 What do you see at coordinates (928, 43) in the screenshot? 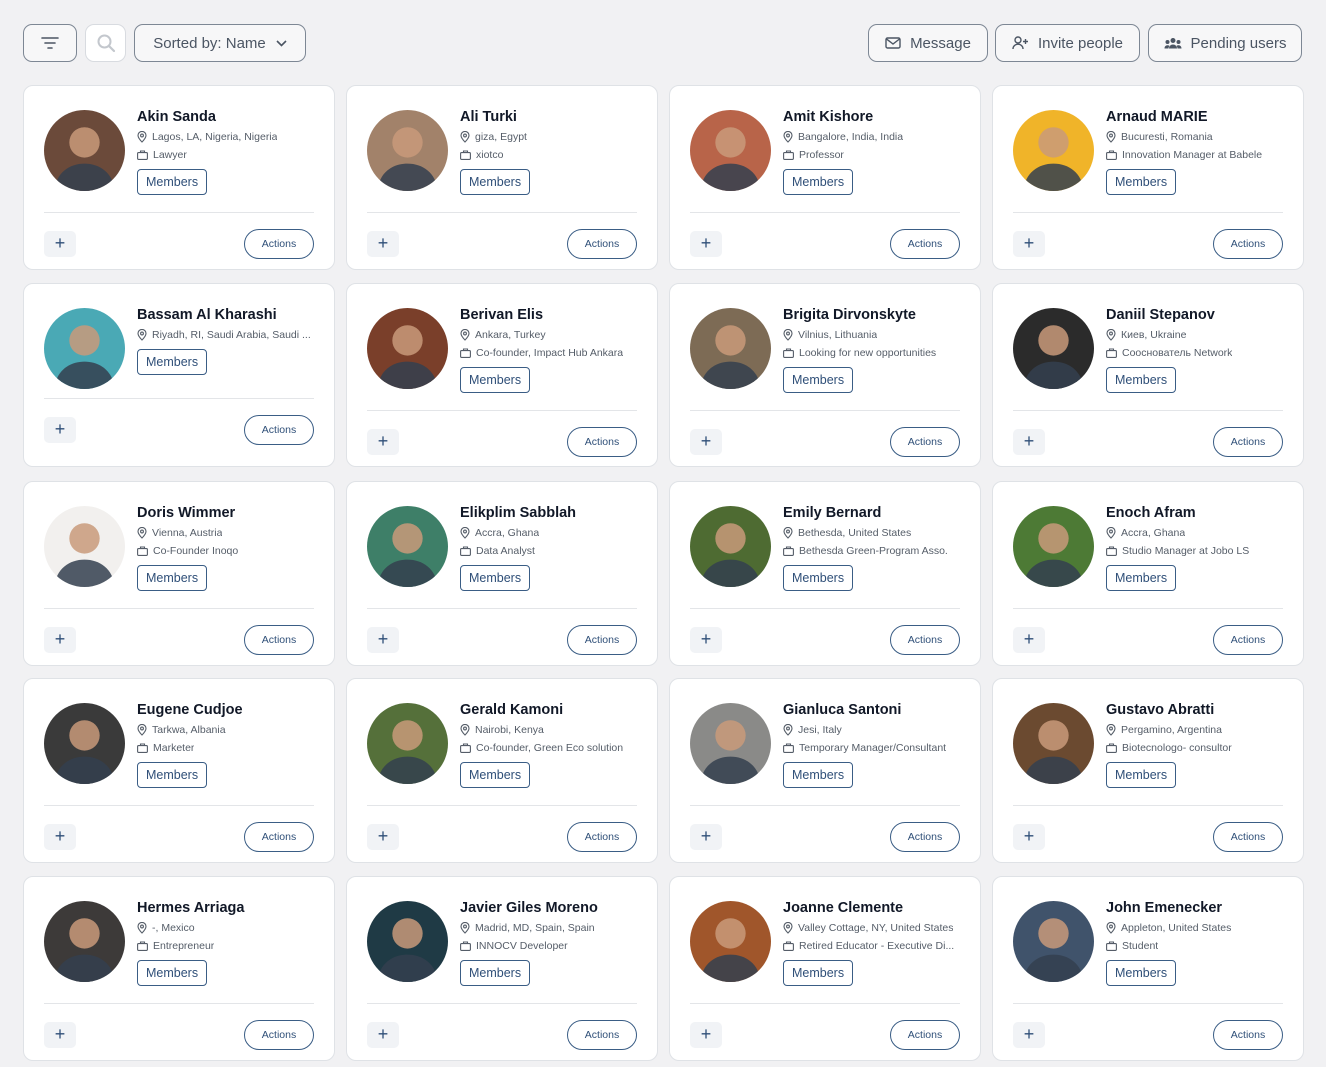
I see `message-button: Message` at bounding box center [928, 43].